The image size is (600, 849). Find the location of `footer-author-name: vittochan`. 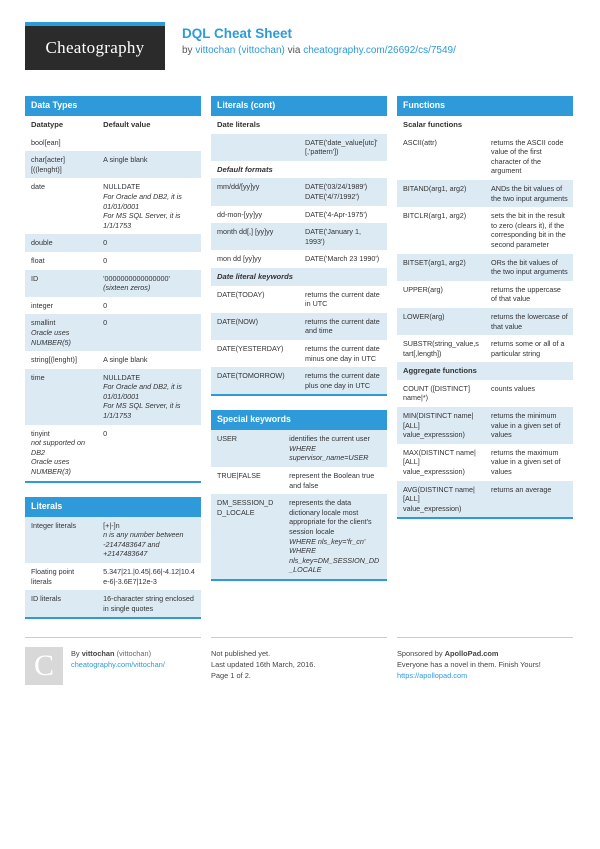

footer-author-name: vittochan is located at coordinates (98, 654).